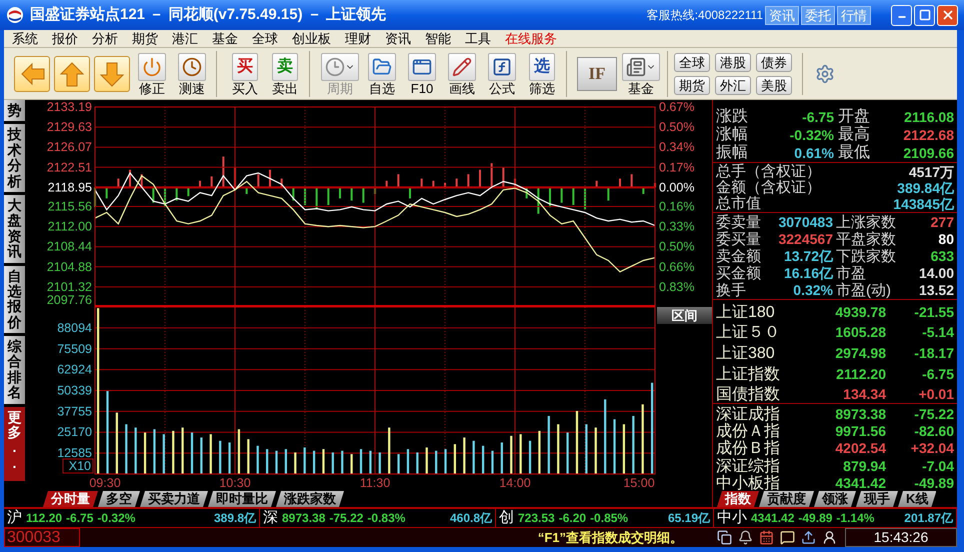 Image resolution: width=964 pixels, height=552 pixels. I want to click on chart-tab: 现手, so click(877, 499).